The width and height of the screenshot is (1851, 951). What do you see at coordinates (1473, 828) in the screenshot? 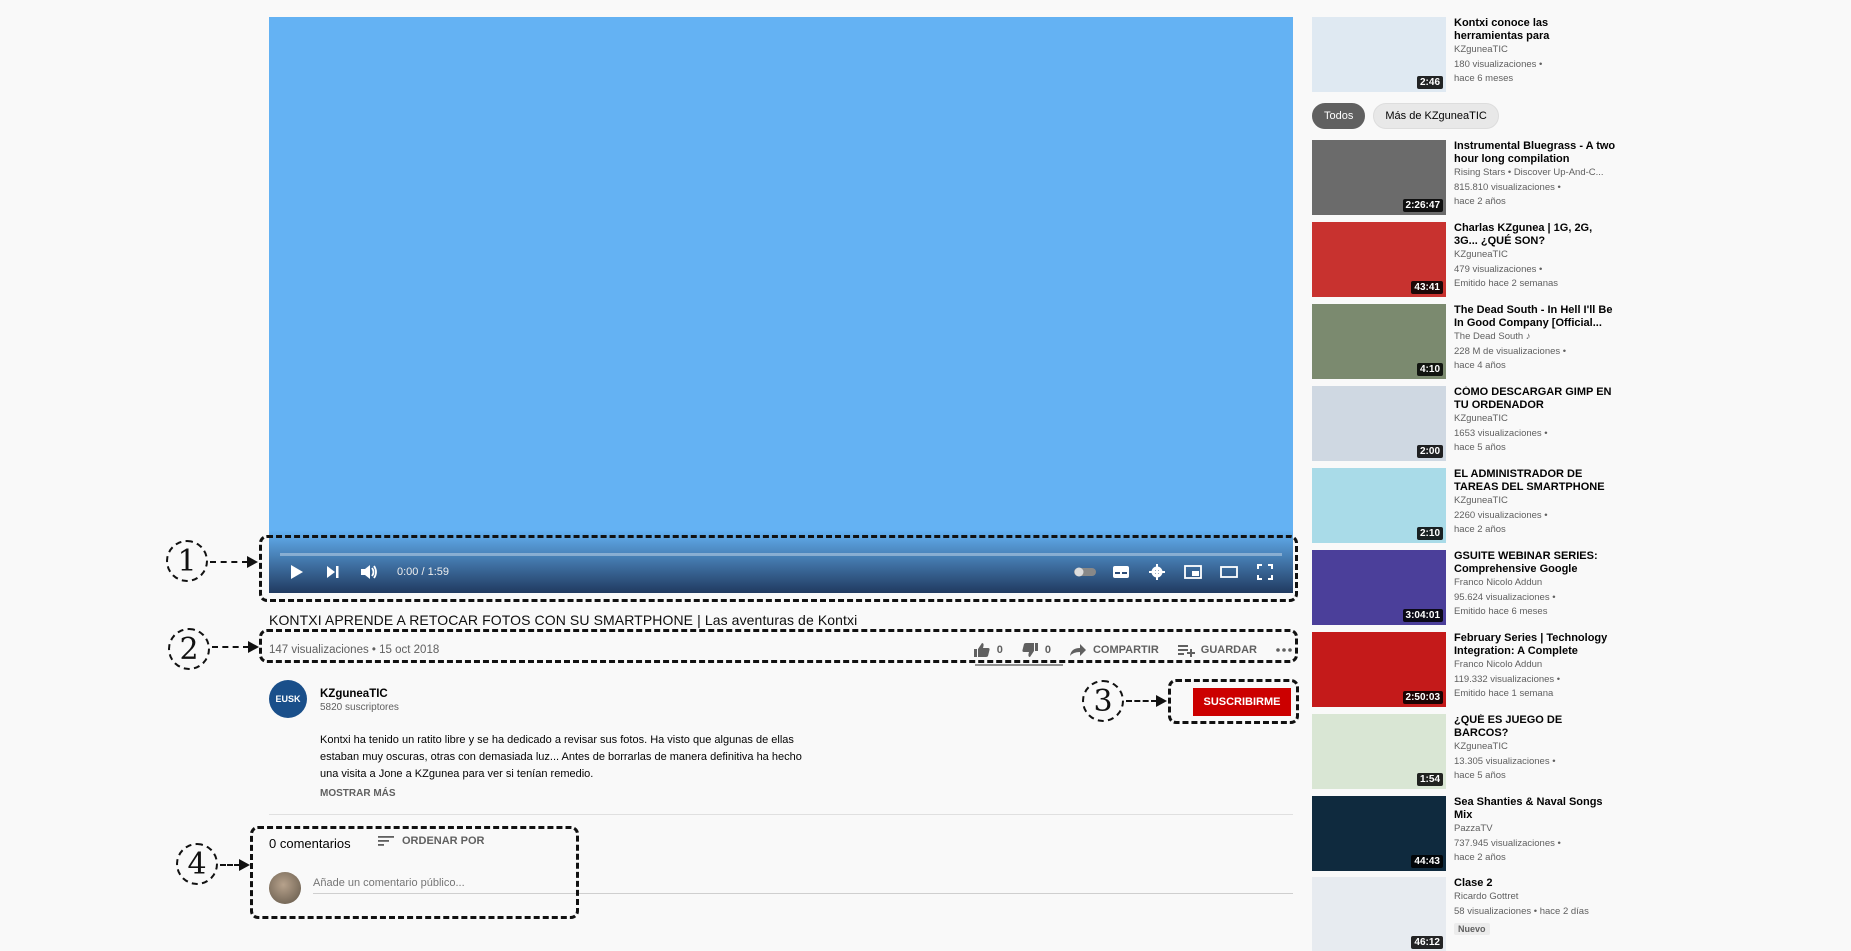
I see `recommendation-channel: PazzaTV` at bounding box center [1473, 828].